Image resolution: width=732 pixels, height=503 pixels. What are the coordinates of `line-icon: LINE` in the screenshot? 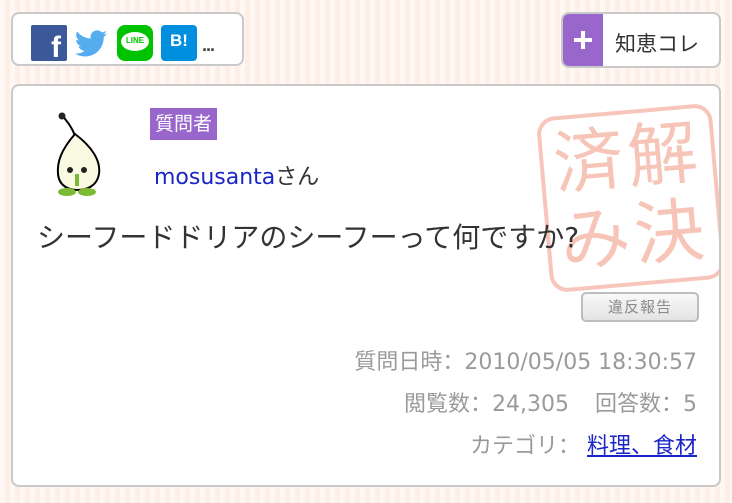 It's located at (135, 43).